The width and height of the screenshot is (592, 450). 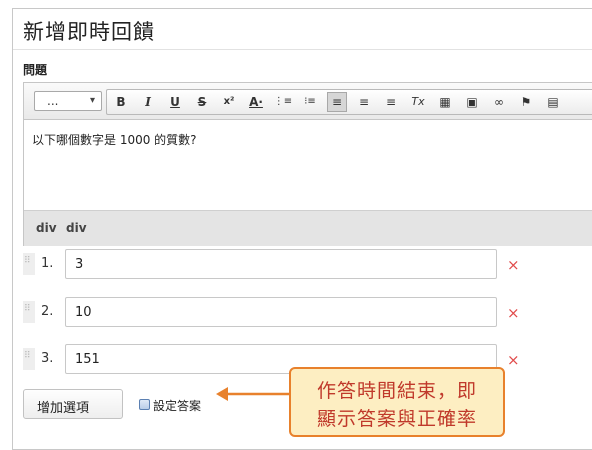 I want to click on option-row: 1. 3 ×, so click(x=303, y=266).